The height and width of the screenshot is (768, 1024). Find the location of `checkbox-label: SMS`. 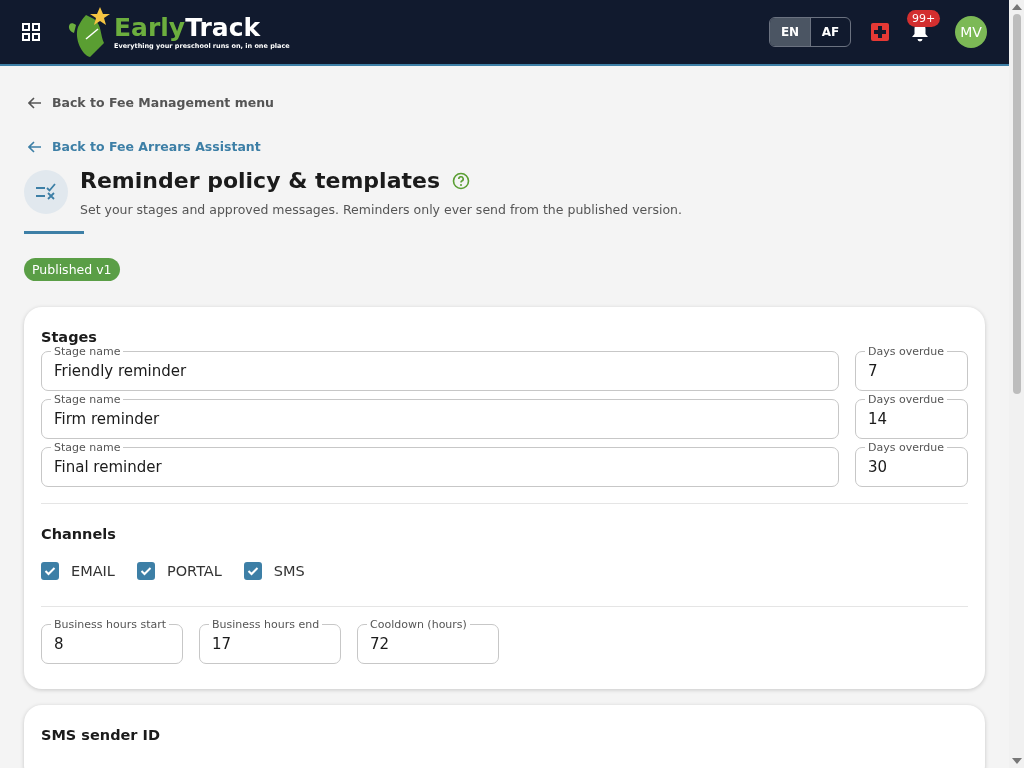

checkbox-label: SMS is located at coordinates (289, 571).